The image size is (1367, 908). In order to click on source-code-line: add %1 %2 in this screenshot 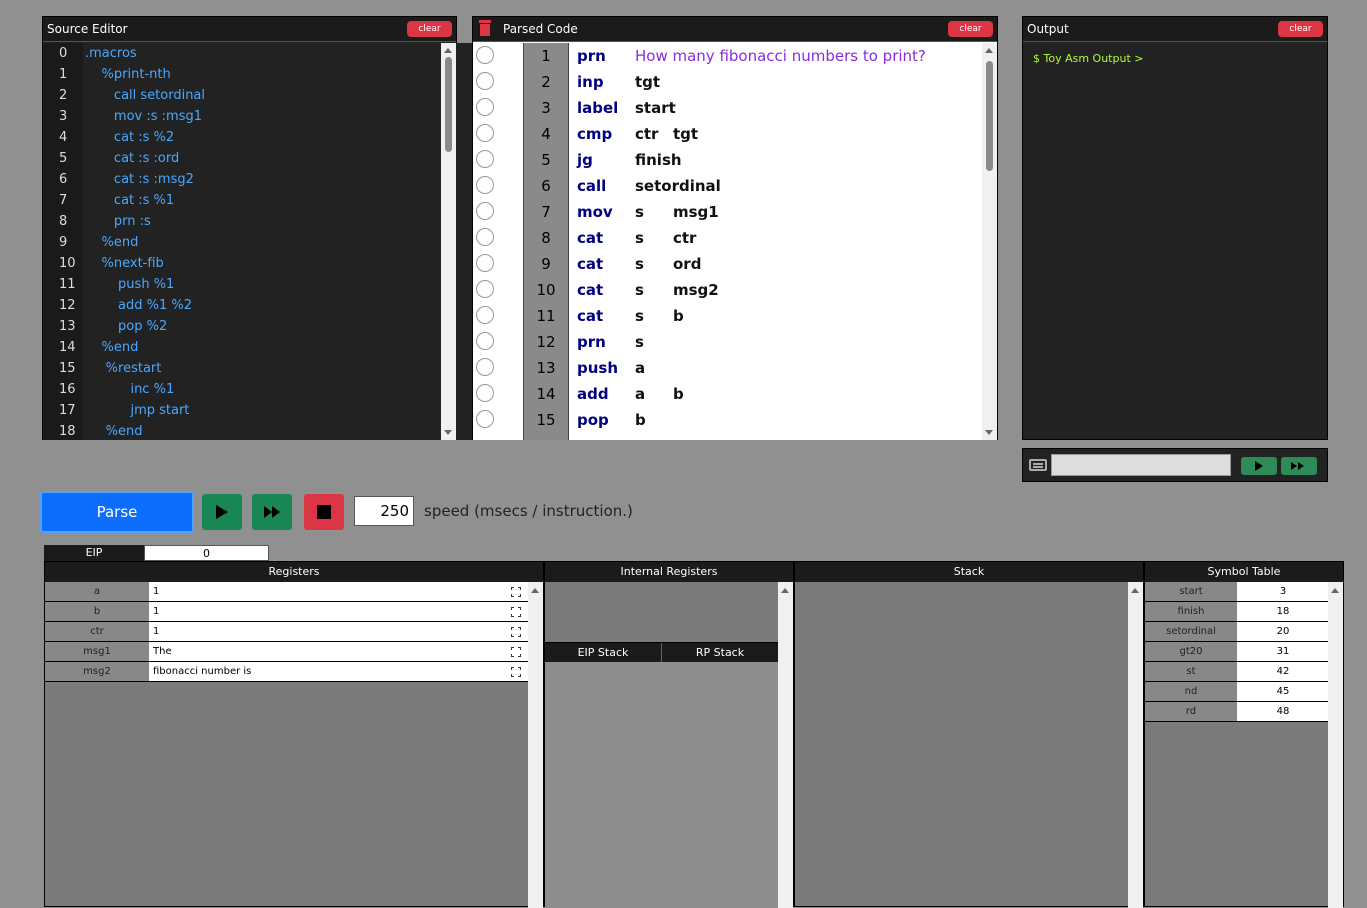, I will do `click(283, 305)`.